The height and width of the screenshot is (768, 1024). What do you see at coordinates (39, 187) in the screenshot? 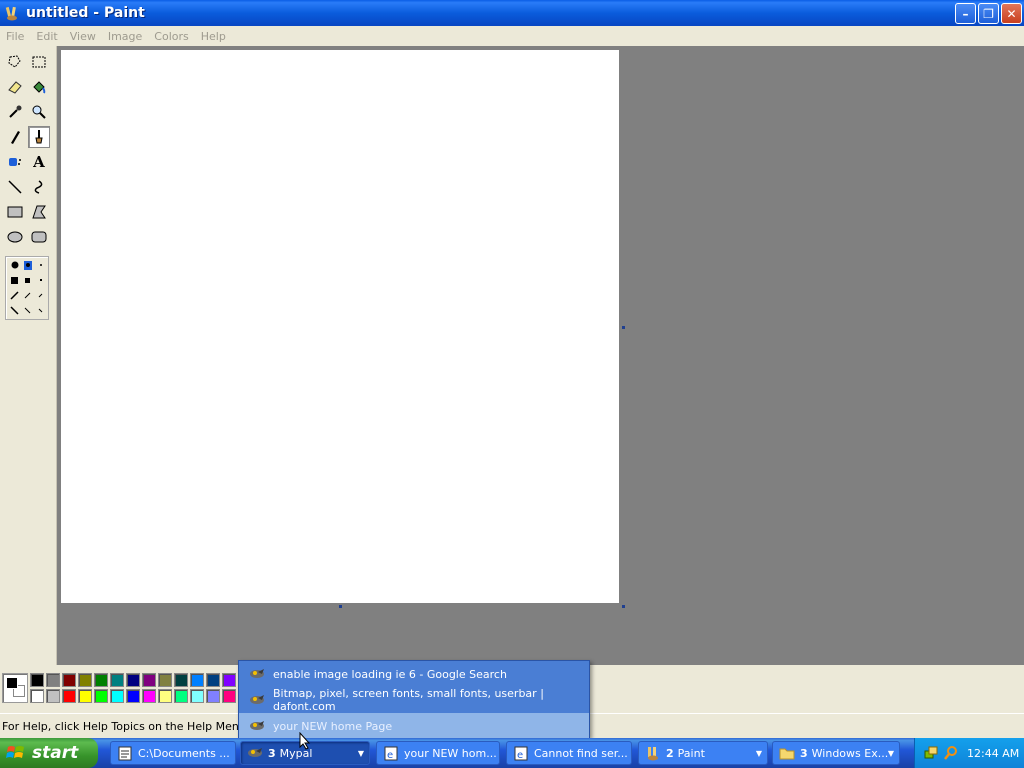
I see `curve-tool` at bounding box center [39, 187].